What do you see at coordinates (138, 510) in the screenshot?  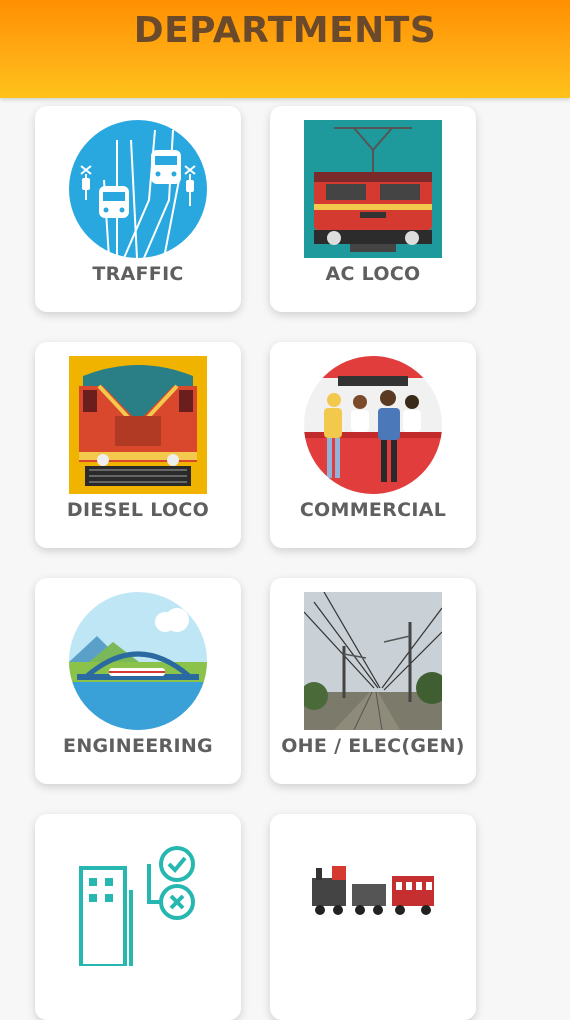 I see `department-label: DIESEL LOCO` at bounding box center [138, 510].